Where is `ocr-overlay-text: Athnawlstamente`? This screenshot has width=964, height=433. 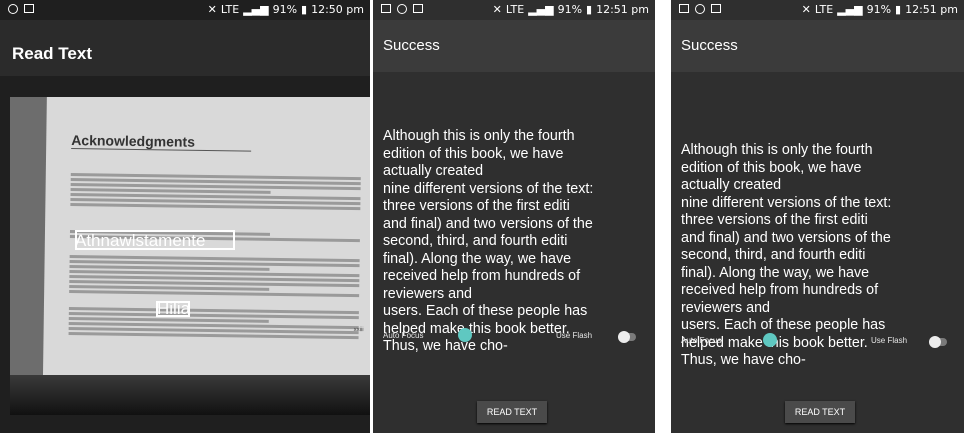 ocr-overlay-text: Athnawlstamente is located at coordinates (140, 240).